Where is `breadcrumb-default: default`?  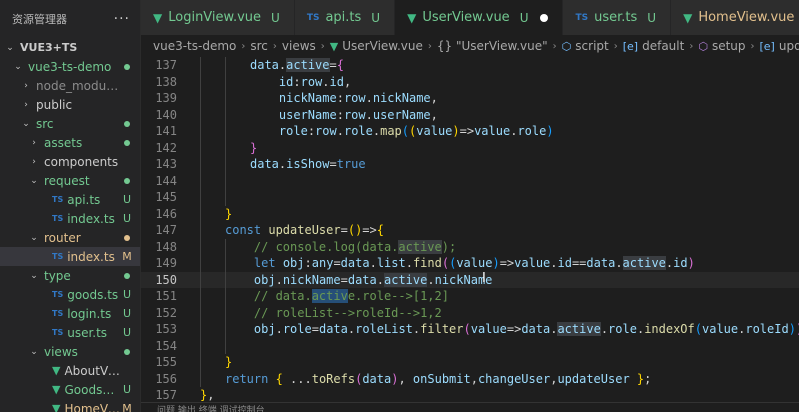
breadcrumb-default: default is located at coordinates (663, 46).